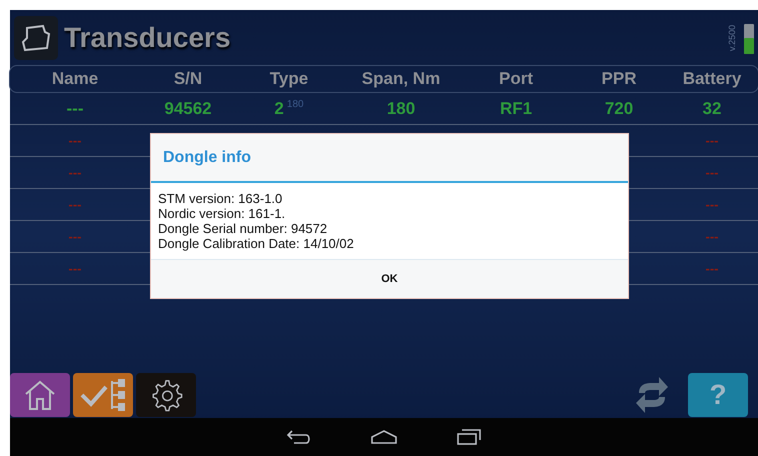 The image size is (758, 456). I want to click on dialog-title: Dongle info, so click(389, 158).